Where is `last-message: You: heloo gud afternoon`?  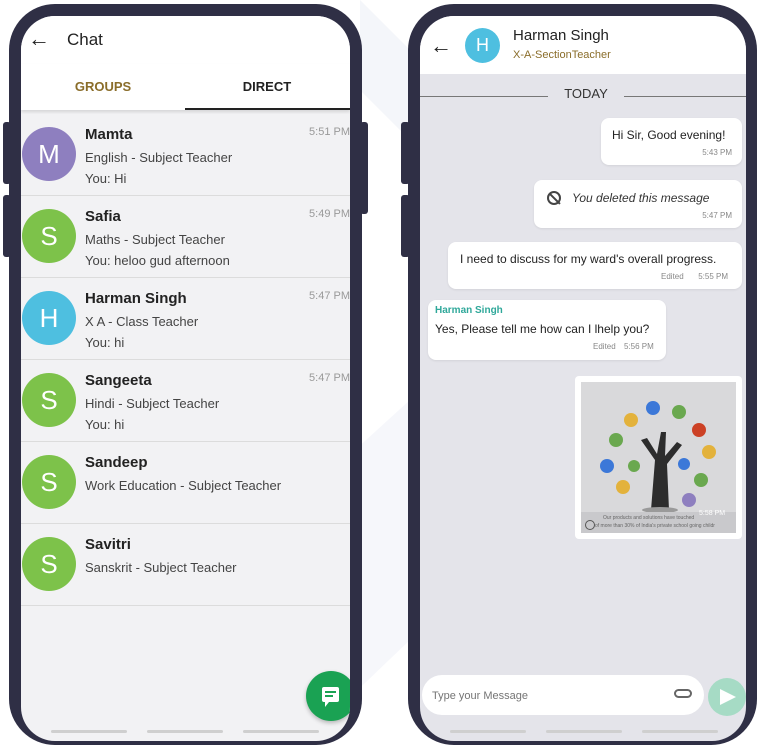
last-message: You: heloo gud afternoon is located at coordinates (157, 260).